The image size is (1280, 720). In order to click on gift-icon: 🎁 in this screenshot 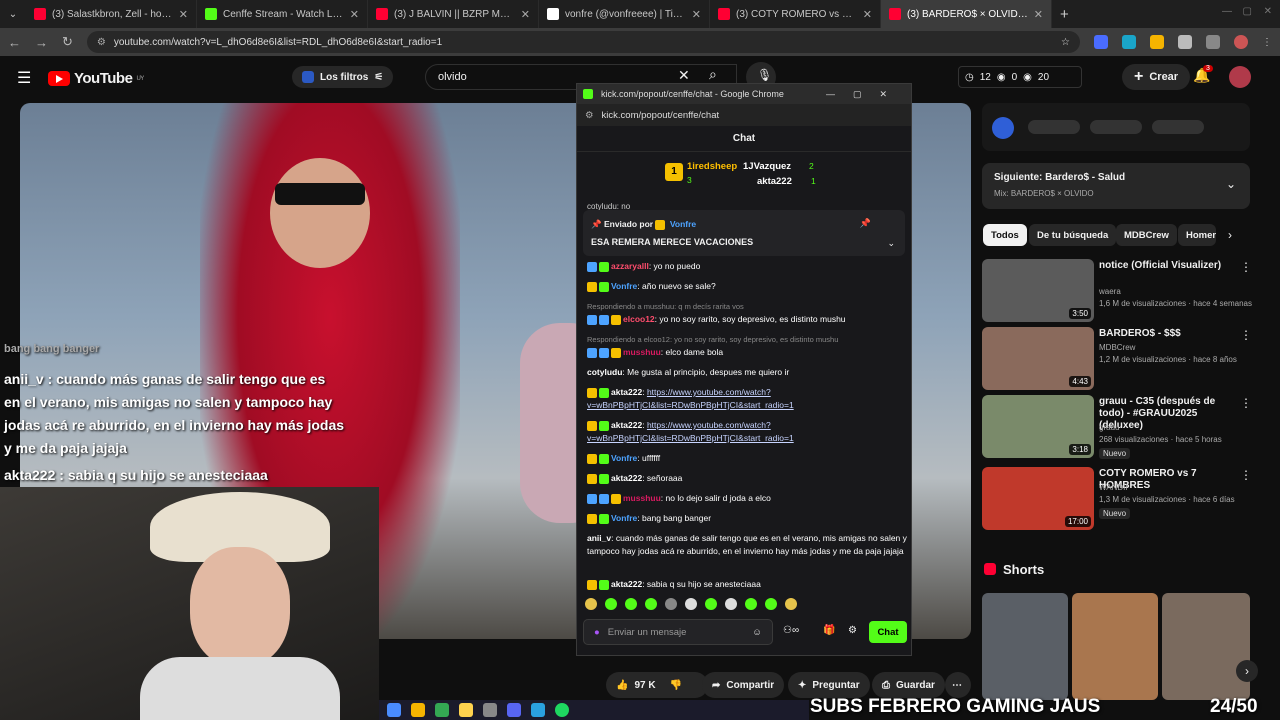, I will do `click(829, 630)`.